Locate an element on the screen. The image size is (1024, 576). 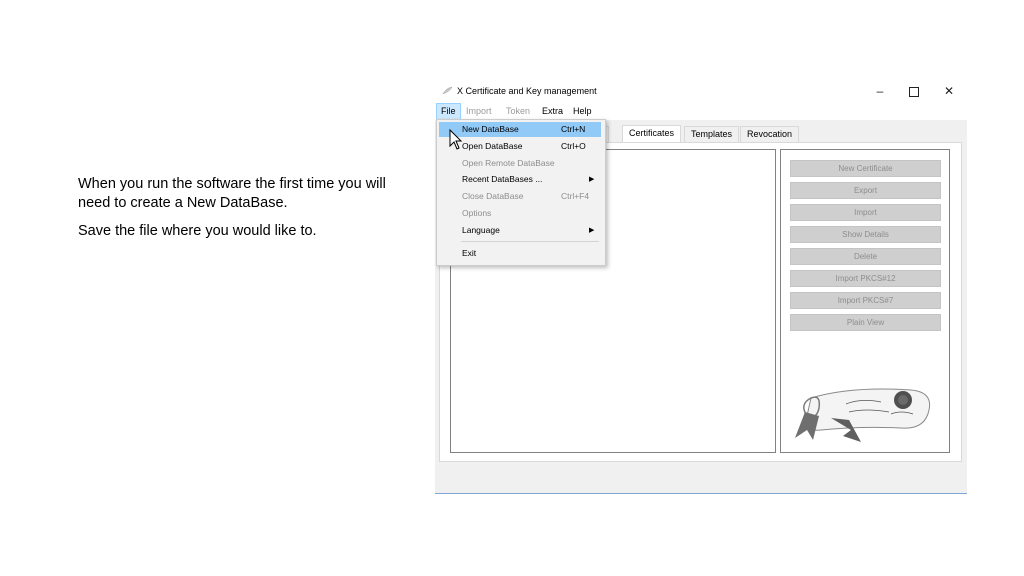
import-pkcs7-button: Import PKCS#7 is located at coordinates (865, 300).